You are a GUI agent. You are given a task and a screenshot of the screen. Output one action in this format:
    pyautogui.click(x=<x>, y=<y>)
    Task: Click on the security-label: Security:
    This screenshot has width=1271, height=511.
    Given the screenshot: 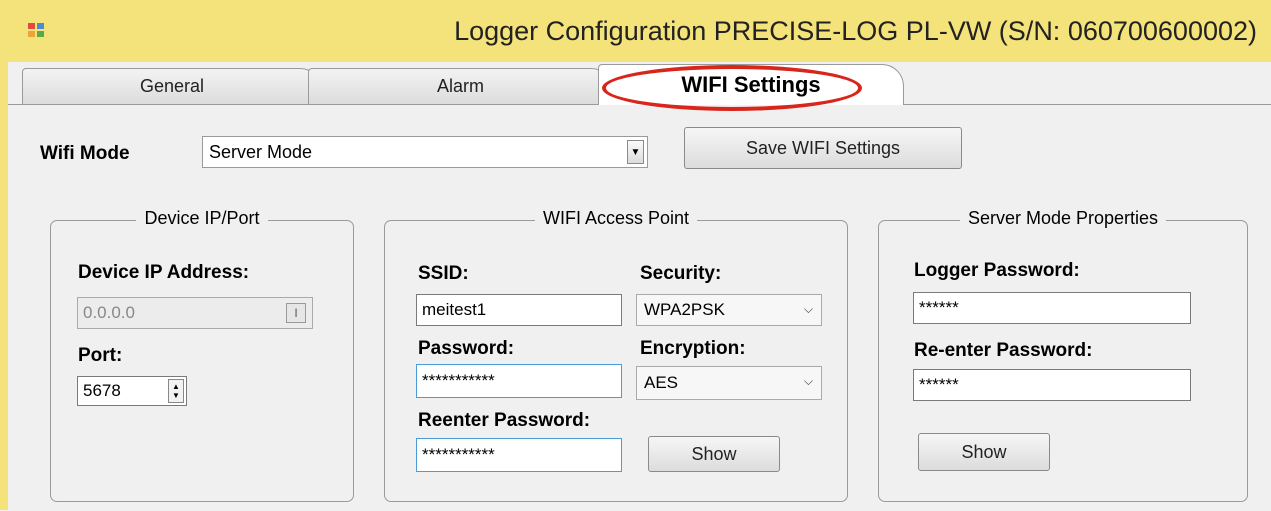 What is the action you would take?
    pyautogui.click(x=681, y=273)
    